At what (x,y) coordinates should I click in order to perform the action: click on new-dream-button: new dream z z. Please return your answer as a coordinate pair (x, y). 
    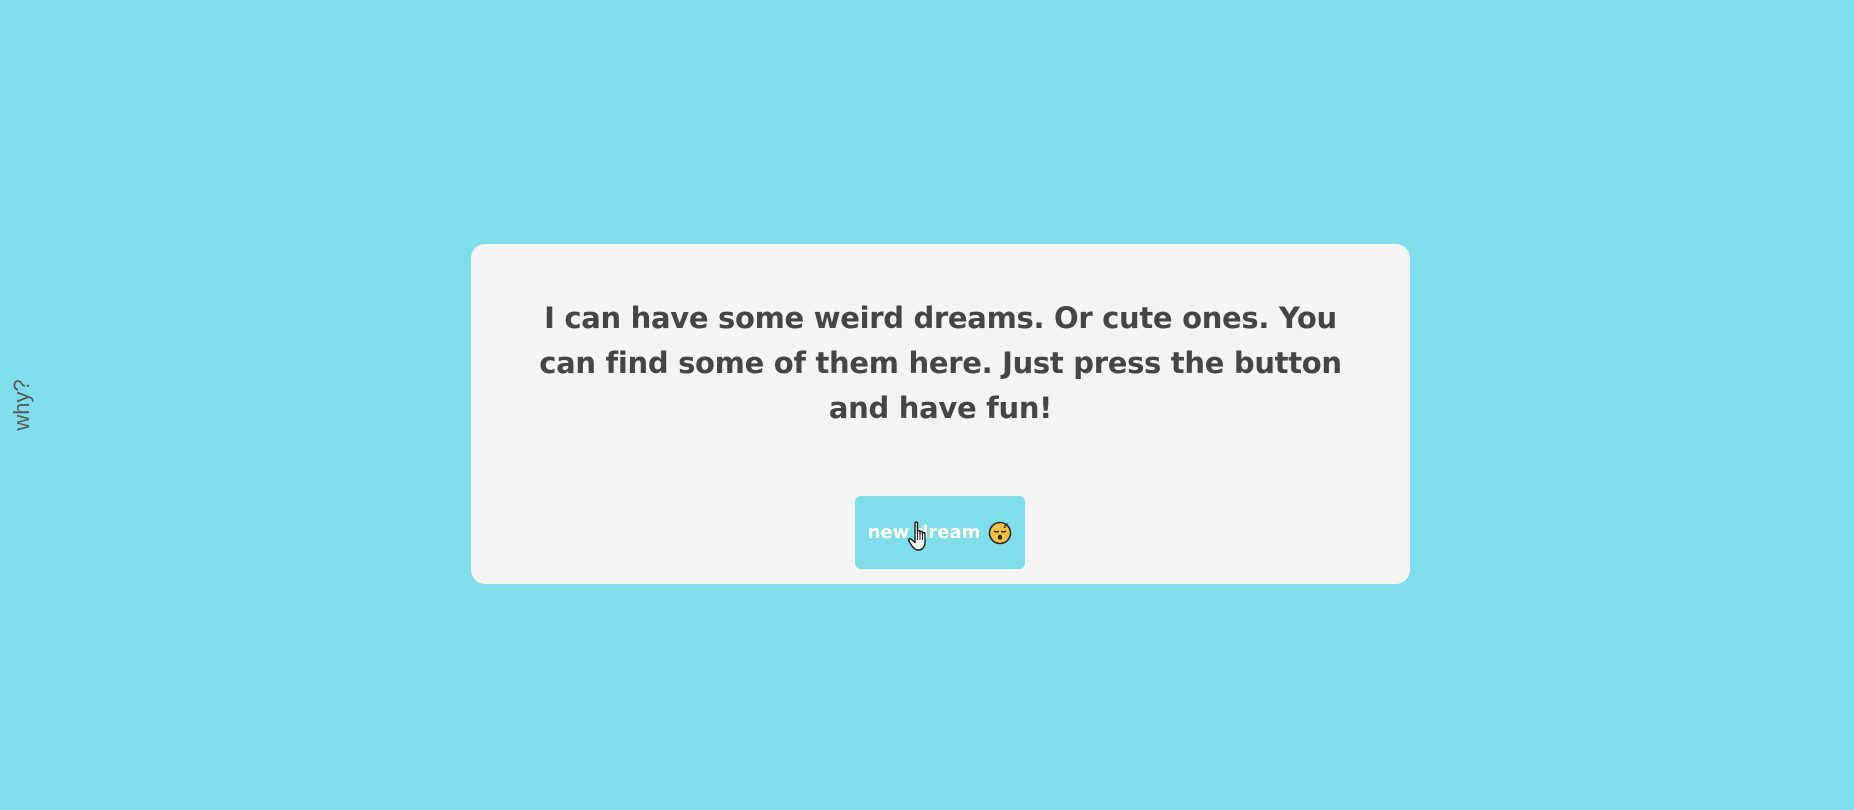
    Looking at the image, I should click on (940, 532).